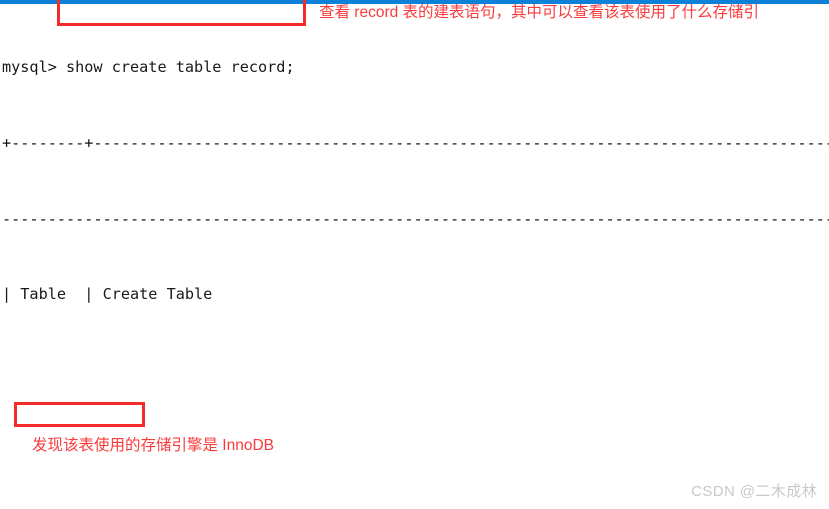  Describe the element at coordinates (539, 12) in the screenshot. I see `annotation-text-top: 查看 record 表的建表语句，其中可以查看该表使用了什么存储引` at that location.